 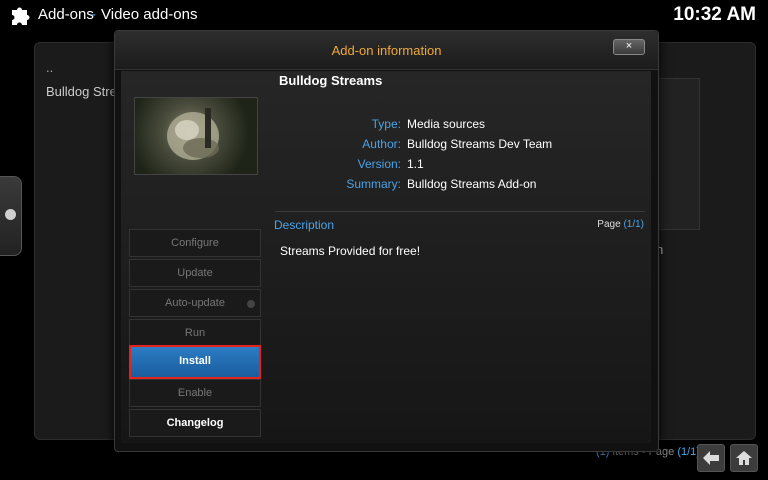 I want to click on section-title: Add-ons, so click(x=66, y=14).